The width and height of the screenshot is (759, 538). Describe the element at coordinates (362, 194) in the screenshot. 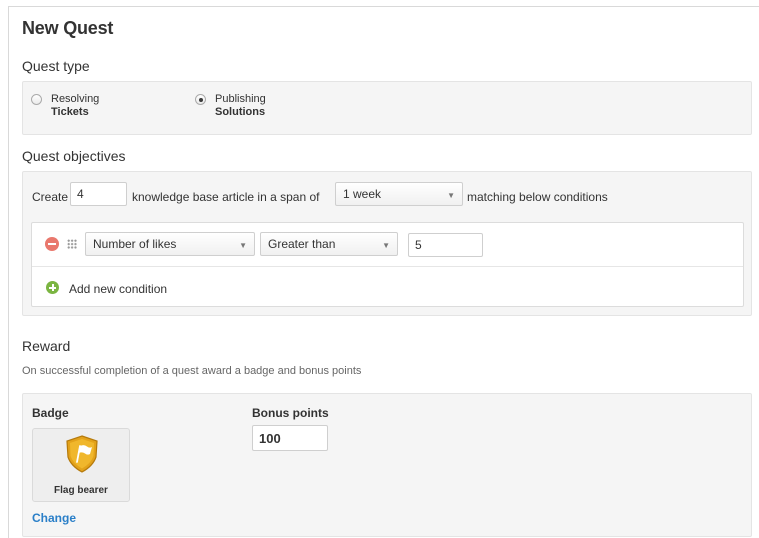

I see `span-select-value: 1 week` at that location.